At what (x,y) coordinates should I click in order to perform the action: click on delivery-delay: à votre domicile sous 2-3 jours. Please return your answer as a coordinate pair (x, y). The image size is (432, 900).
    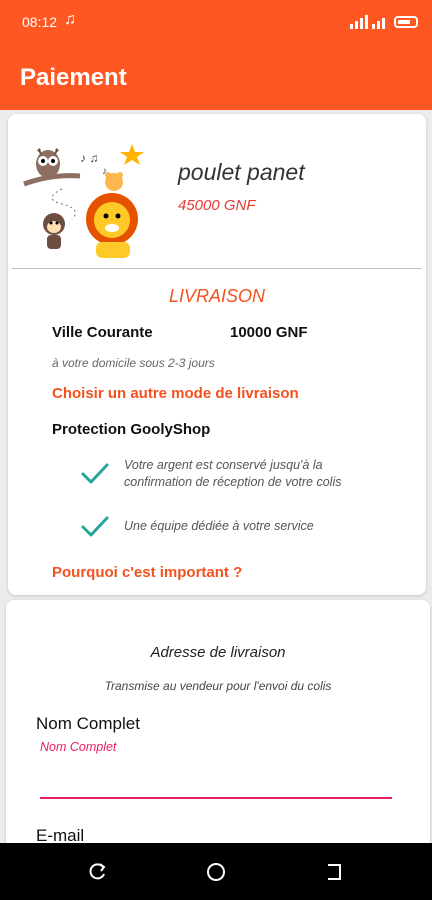
    Looking at the image, I should click on (133, 363).